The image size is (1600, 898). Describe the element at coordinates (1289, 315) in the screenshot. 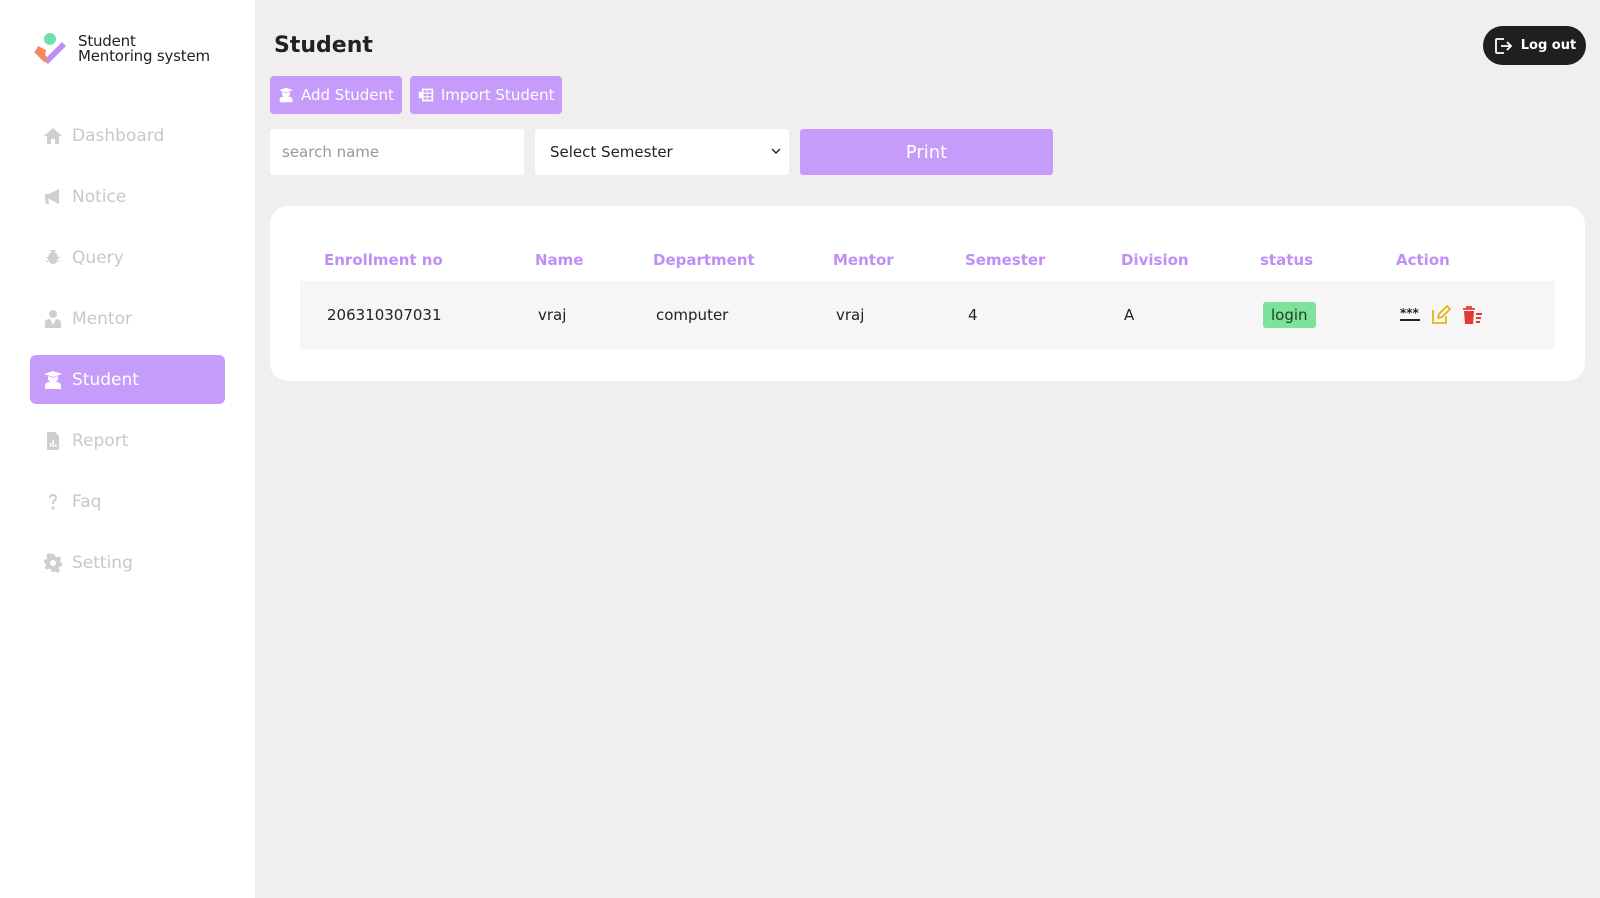

I see `status-badge: login` at that location.